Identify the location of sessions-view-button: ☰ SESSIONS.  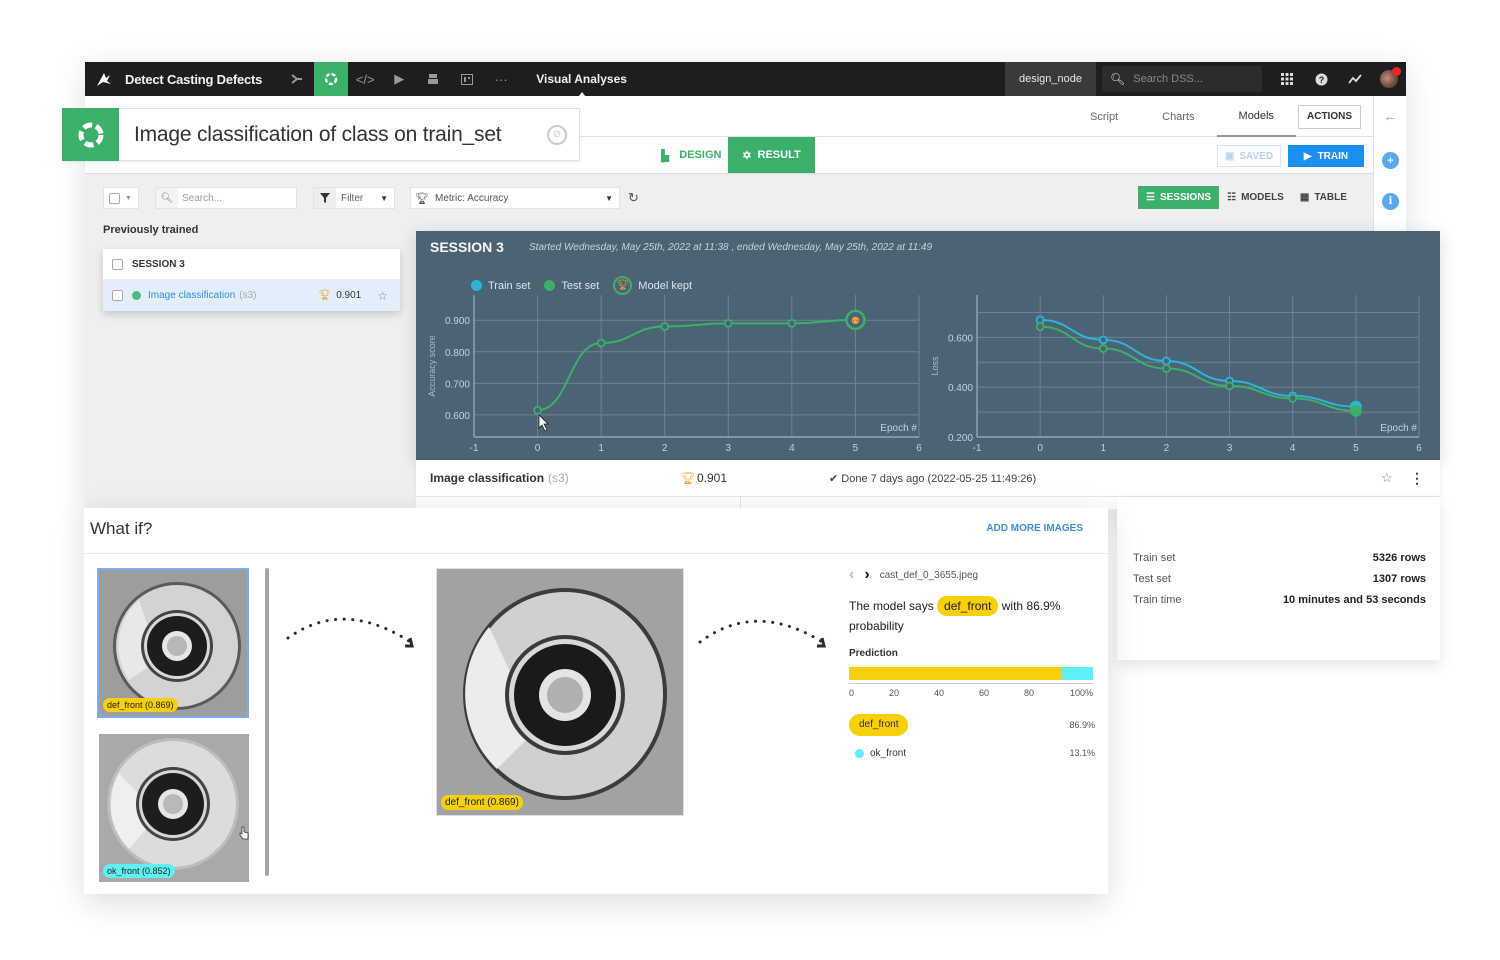
(1179, 197).